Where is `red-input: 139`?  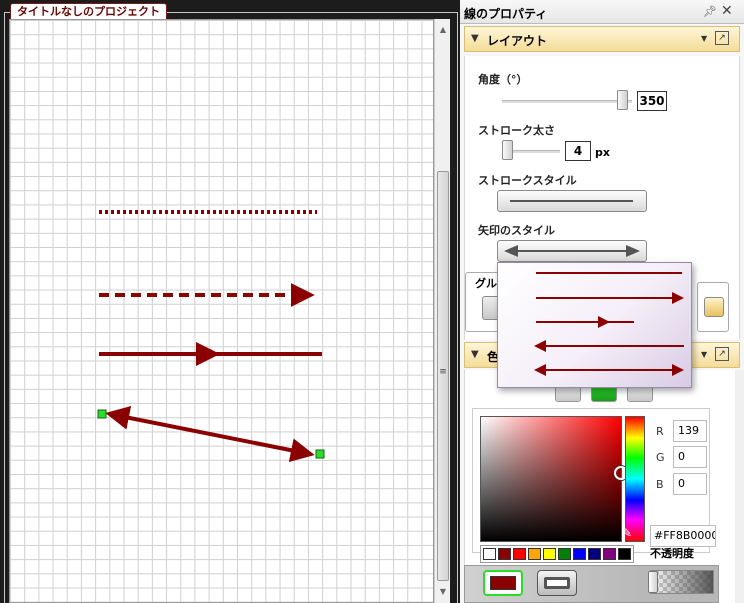 red-input: 139 is located at coordinates (690, 431).